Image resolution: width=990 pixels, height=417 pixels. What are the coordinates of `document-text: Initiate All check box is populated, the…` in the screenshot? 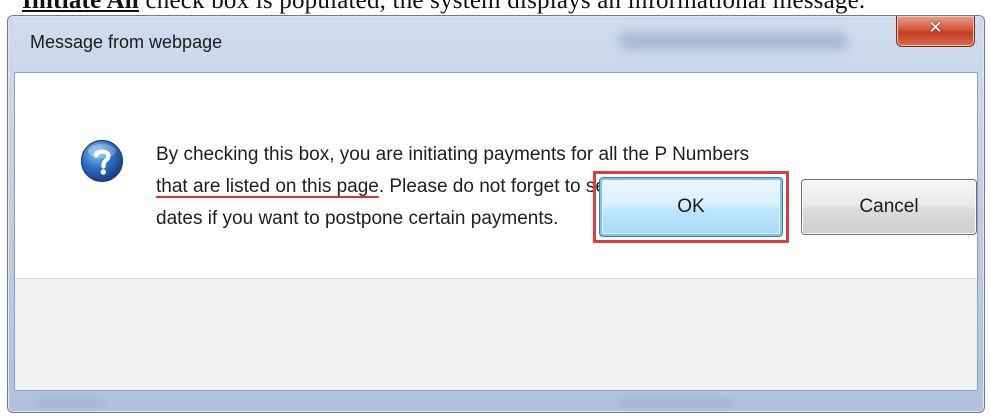 It's located at (443, 7).